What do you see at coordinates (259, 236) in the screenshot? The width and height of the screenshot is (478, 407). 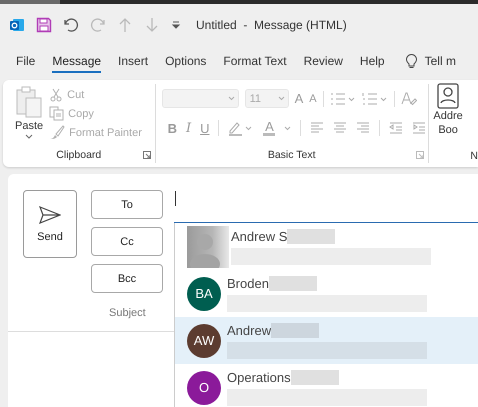 I see `contact-name: Andrew S` at bounding box center [259, 236].